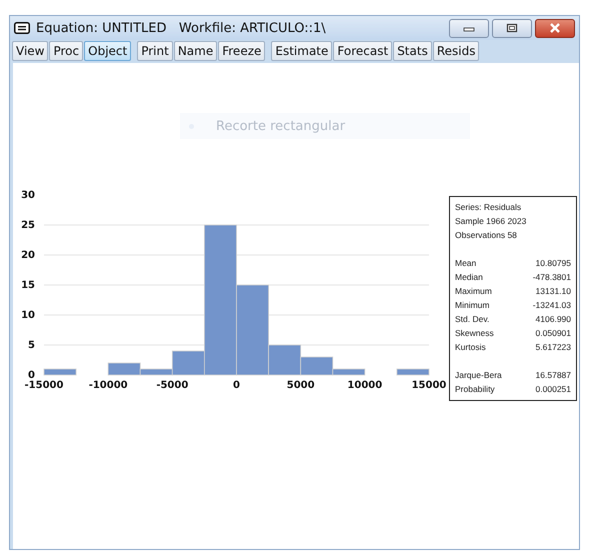  Describe the element at coordinates (28, 285) in the screenshot. I see `y-tick-label: 15` at that location.